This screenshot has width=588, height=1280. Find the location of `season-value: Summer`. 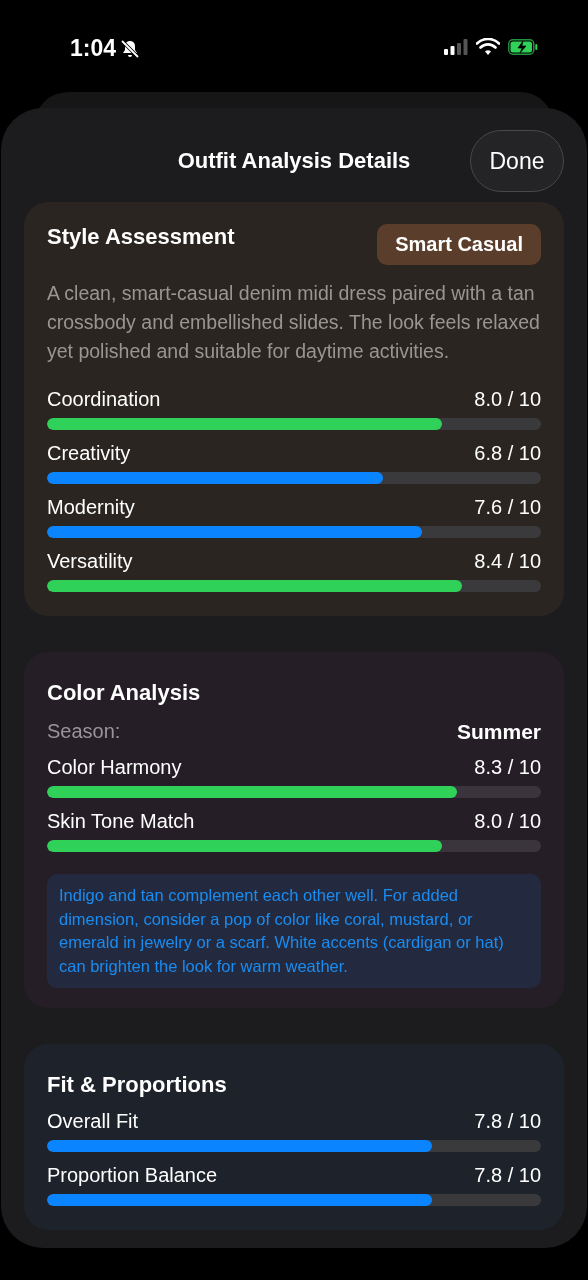

season-value: Summer is located at coordinates (498, 732).